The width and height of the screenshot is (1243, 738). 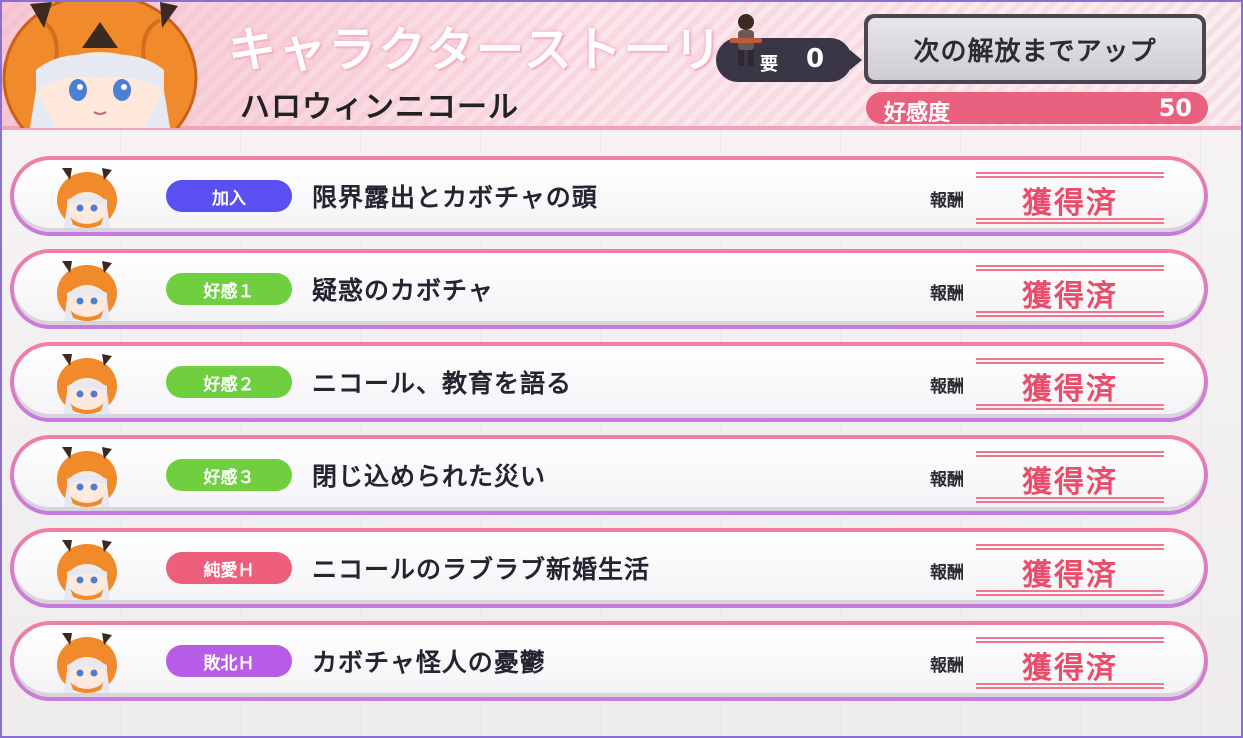 What do you see at coordinates (1175, 108) in the screenshot?
I see `affinity-value: 50` at bounding box center [1175, 108].